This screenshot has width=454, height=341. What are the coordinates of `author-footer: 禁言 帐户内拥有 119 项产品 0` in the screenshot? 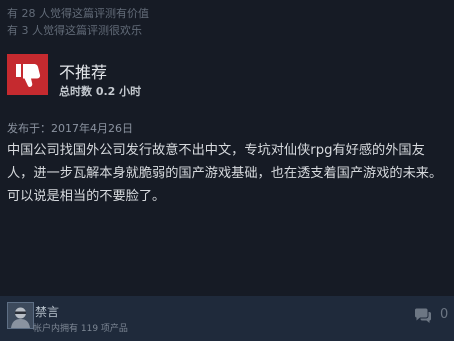 It's located at (227, 318).